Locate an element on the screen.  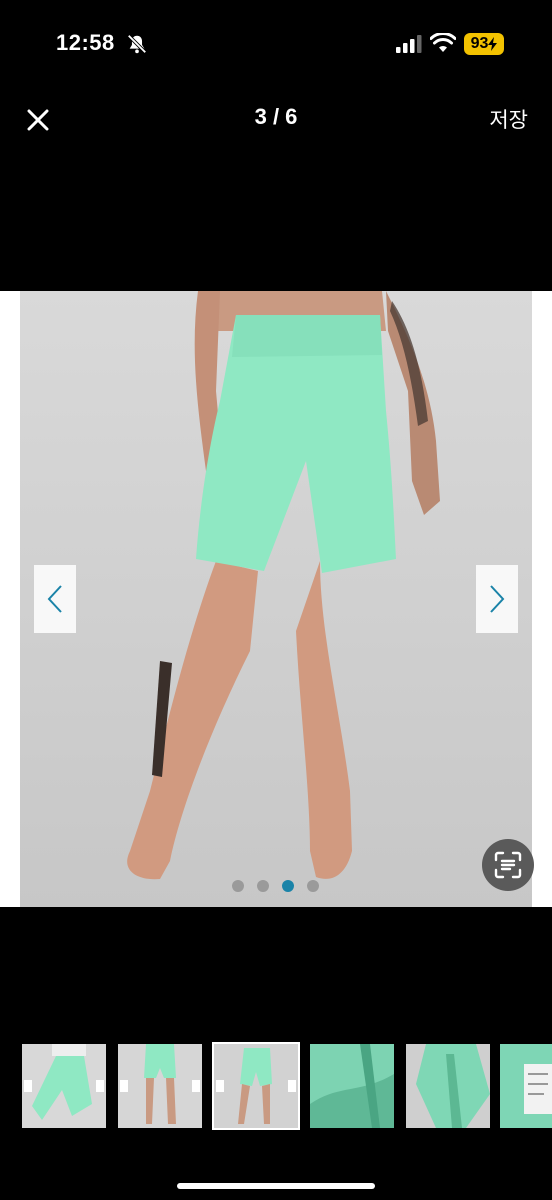
wifi-icon is located at coordinates (443, 42).